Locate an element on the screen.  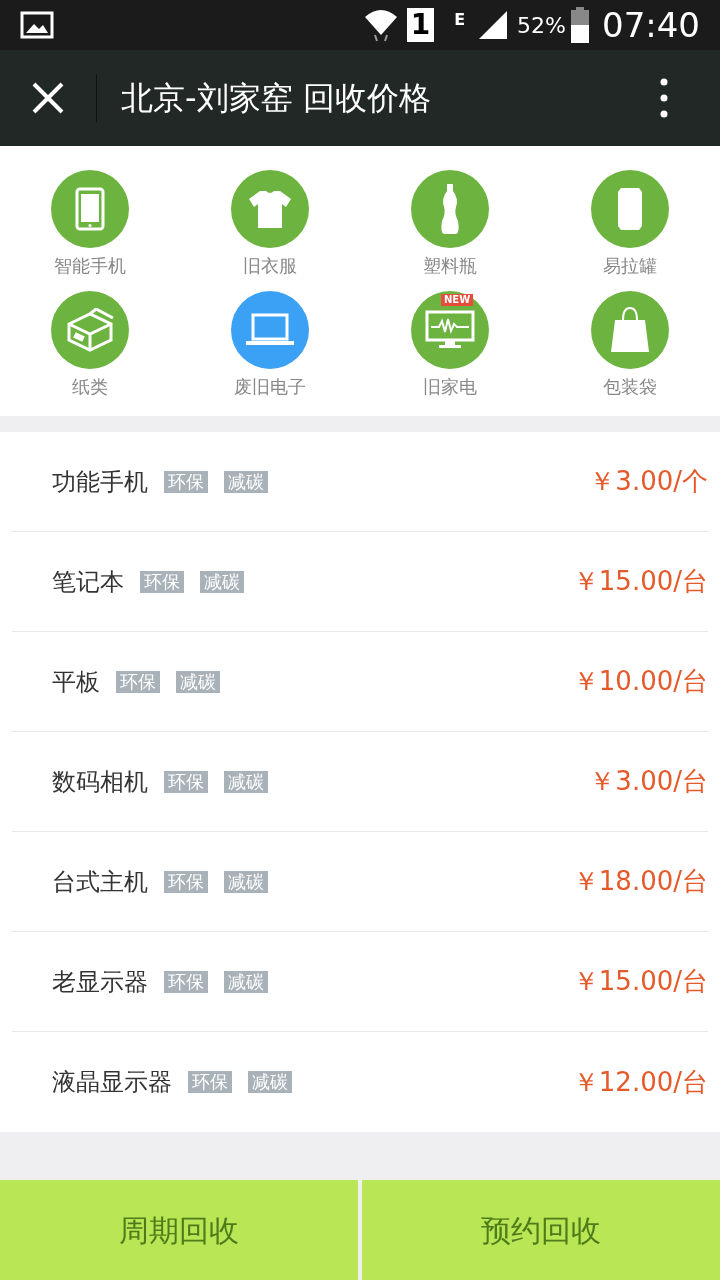
category-label: 智能手机 is located at coordinates (90, 266).